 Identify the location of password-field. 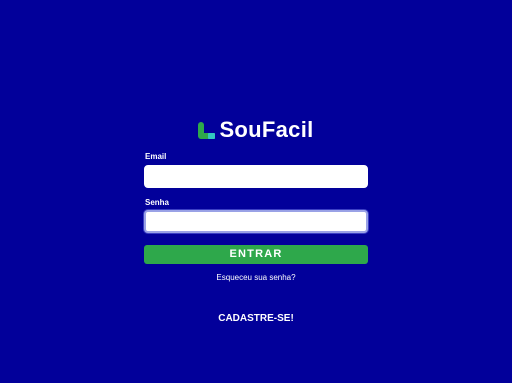
(256, 221).